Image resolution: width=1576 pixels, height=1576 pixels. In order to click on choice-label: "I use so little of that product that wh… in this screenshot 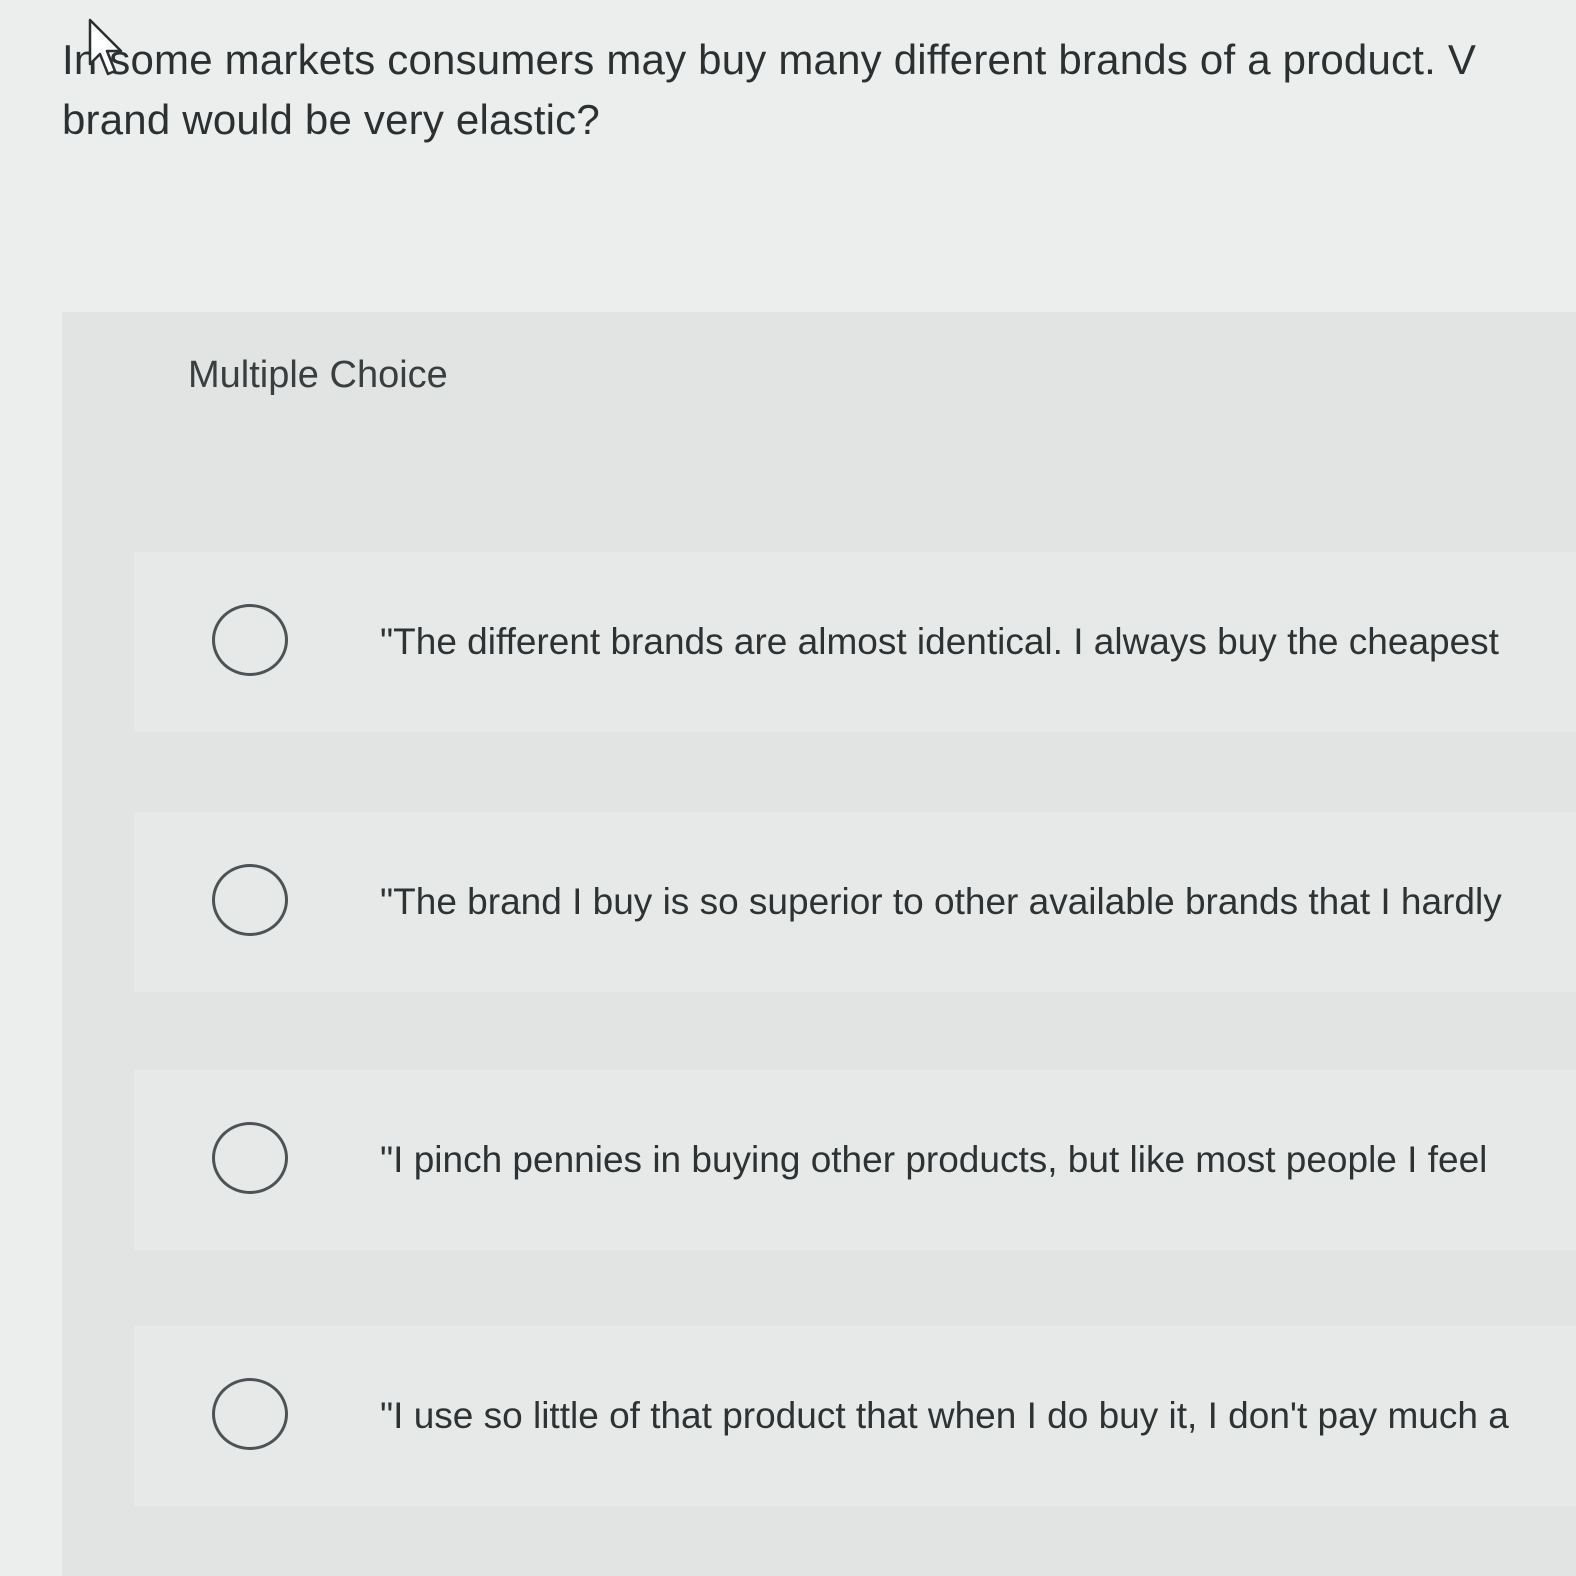, I will do `click(944, 1416)`.